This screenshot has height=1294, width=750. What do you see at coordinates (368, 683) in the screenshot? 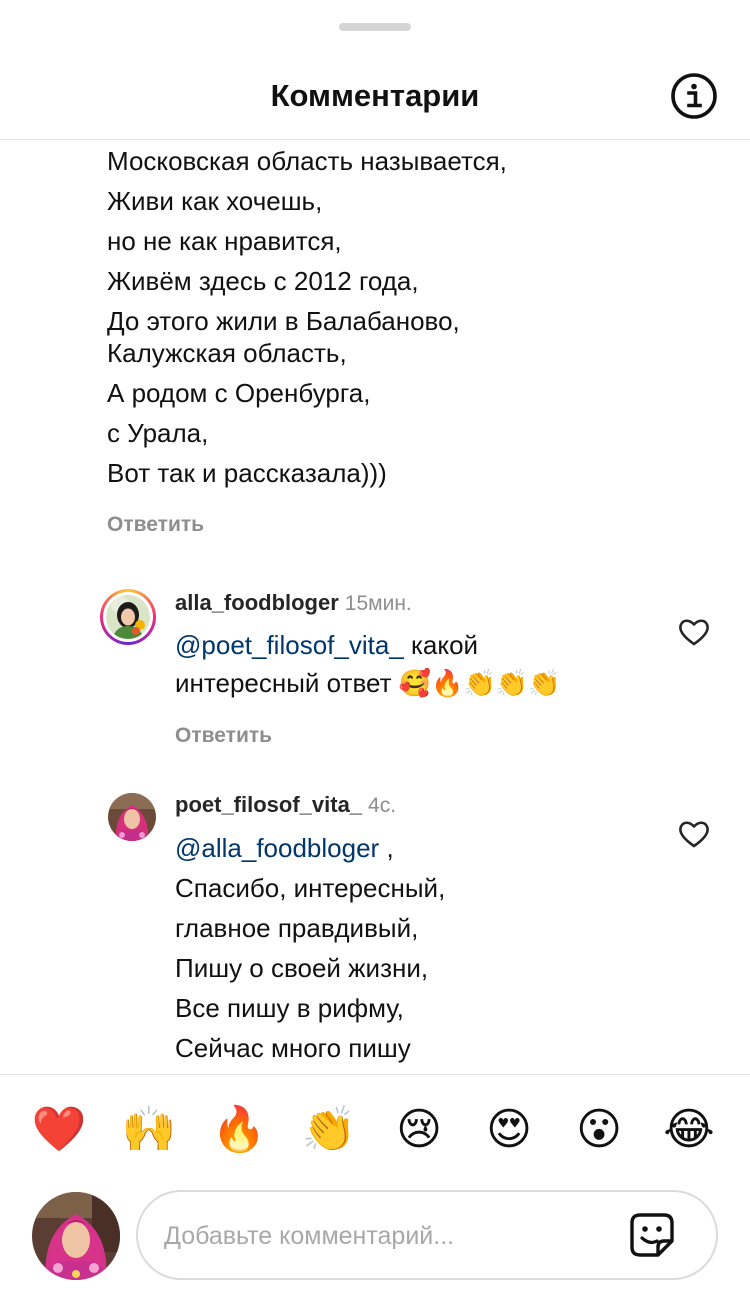
I see `comment-text: интересный ответ 🥰🔥👏👏👏` at bounding box center [368, 683].